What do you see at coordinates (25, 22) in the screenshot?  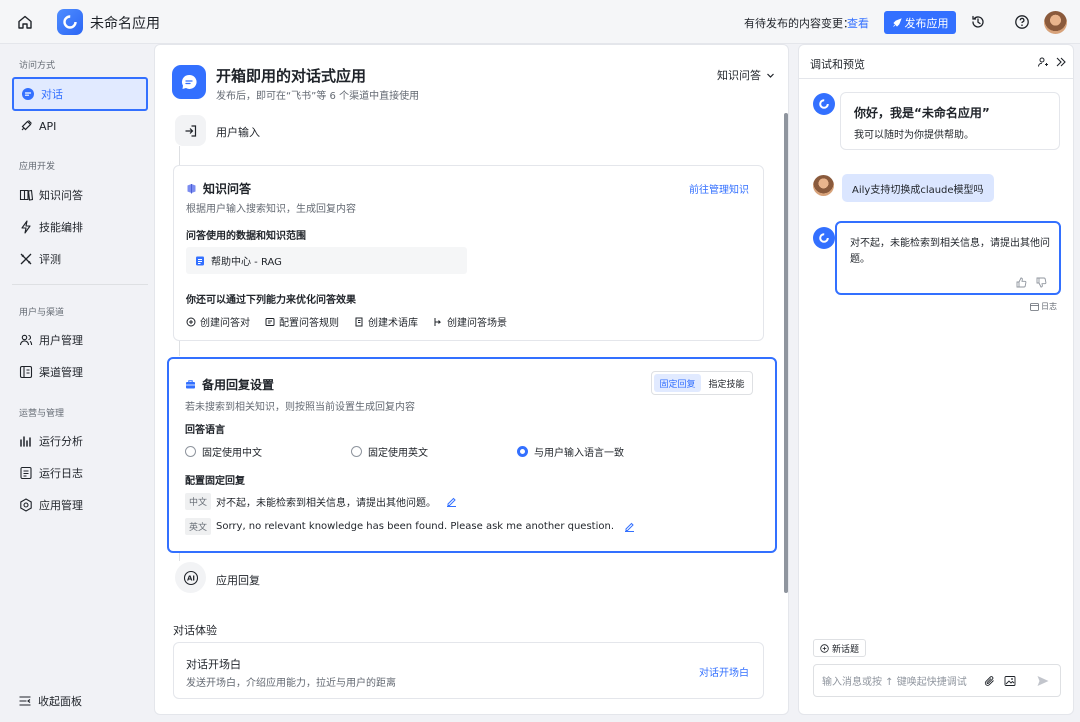 I see `home-icon` at bounding box center [25, 22].